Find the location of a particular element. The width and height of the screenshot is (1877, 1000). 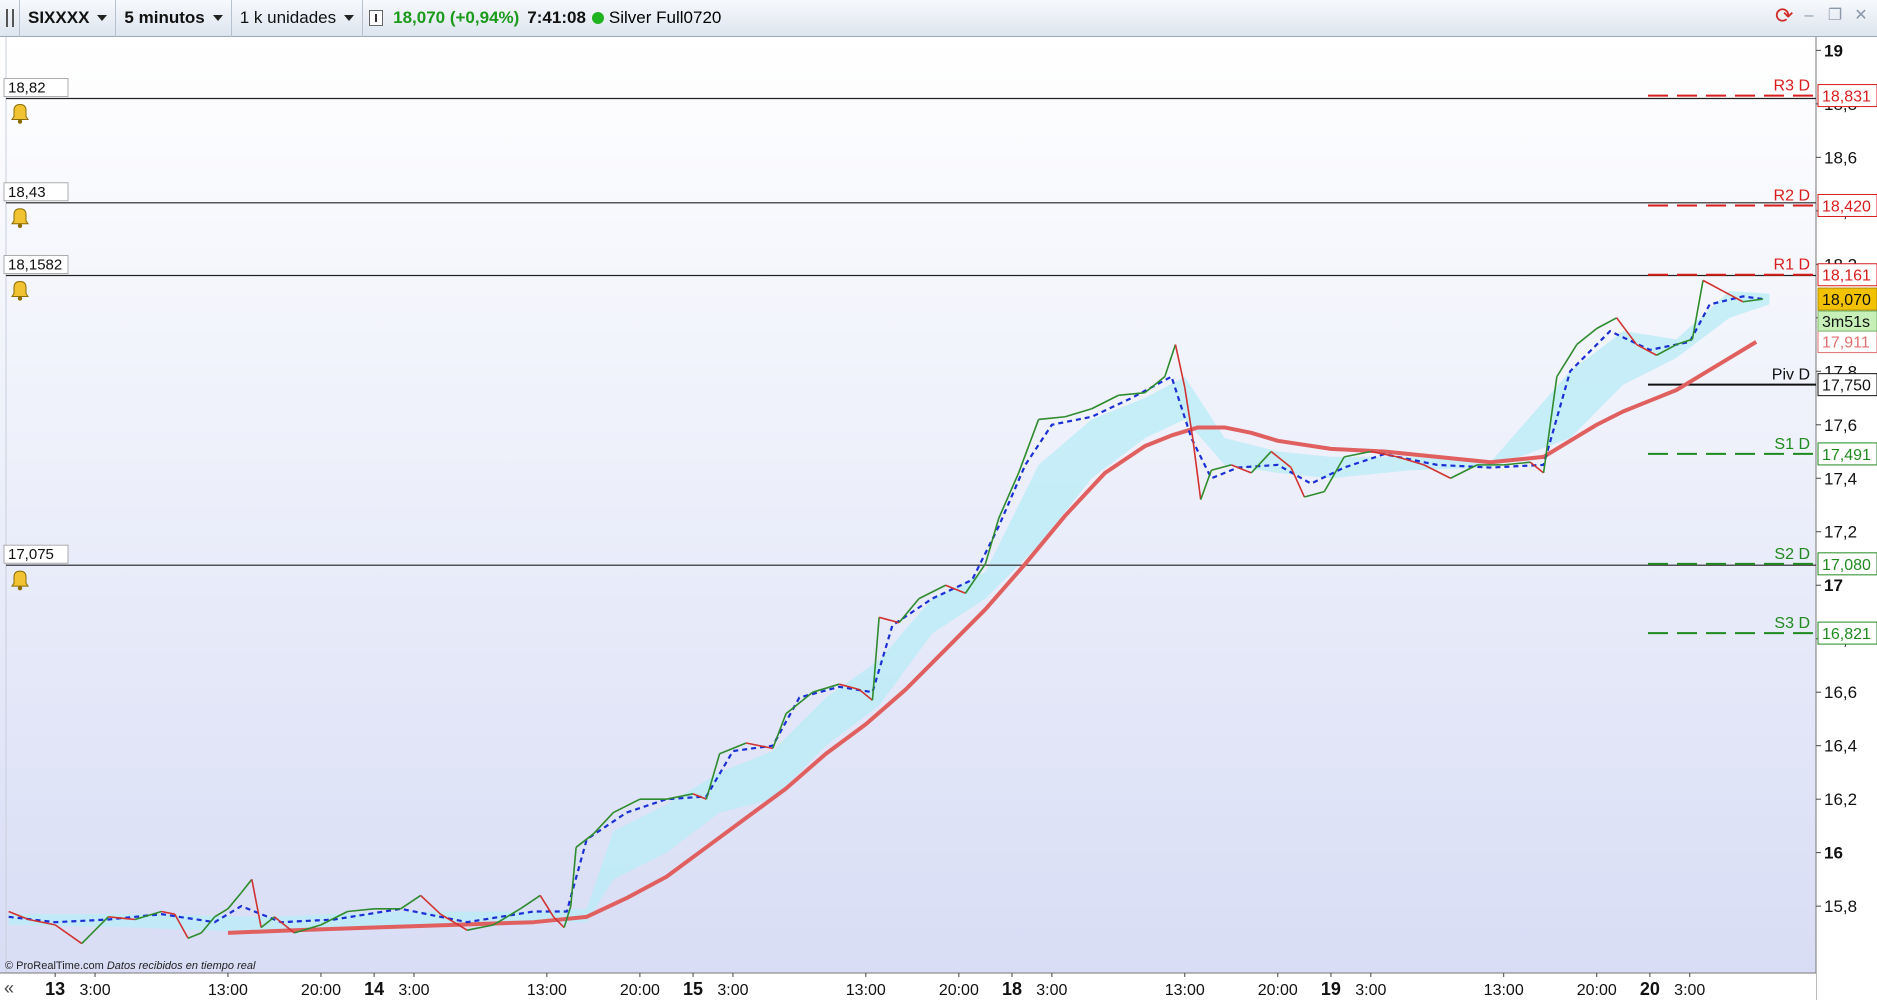

pivot-name: R2 D is located at coordinates (1792, 195).